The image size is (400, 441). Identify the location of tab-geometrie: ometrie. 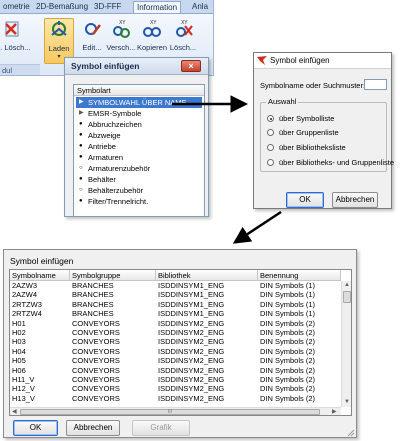
(16, 7).